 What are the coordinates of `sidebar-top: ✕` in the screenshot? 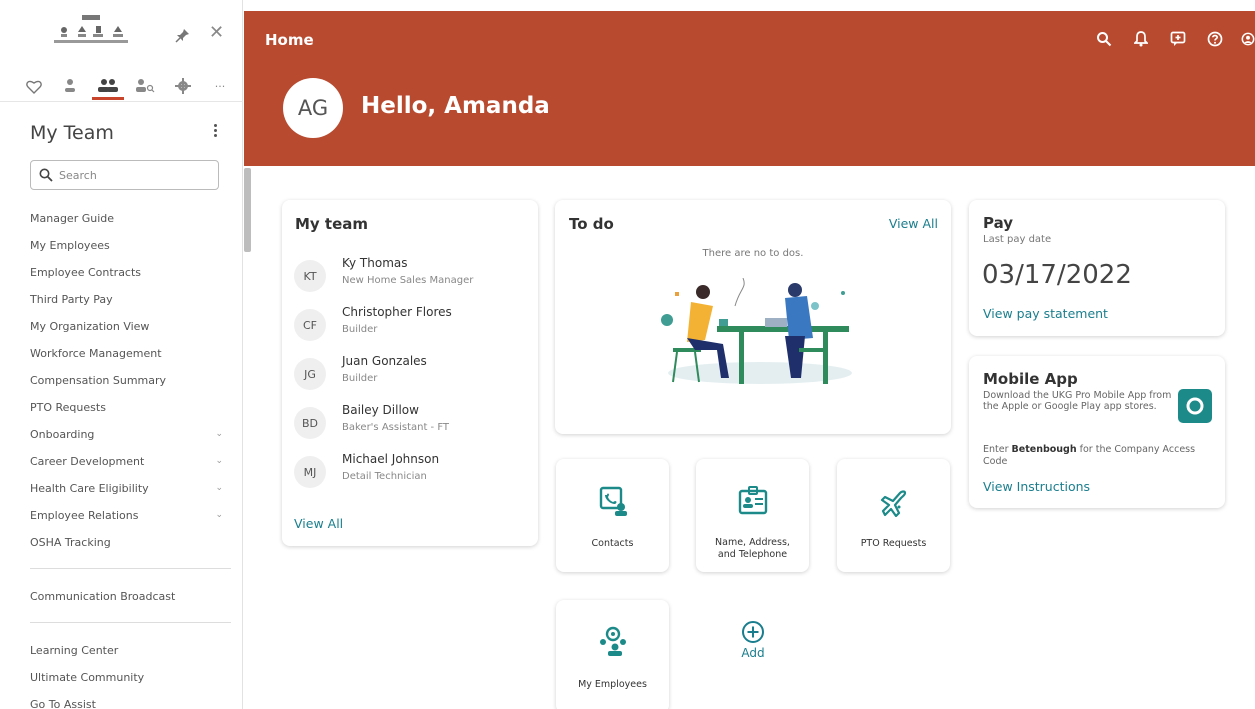 It's located at (121, 31).